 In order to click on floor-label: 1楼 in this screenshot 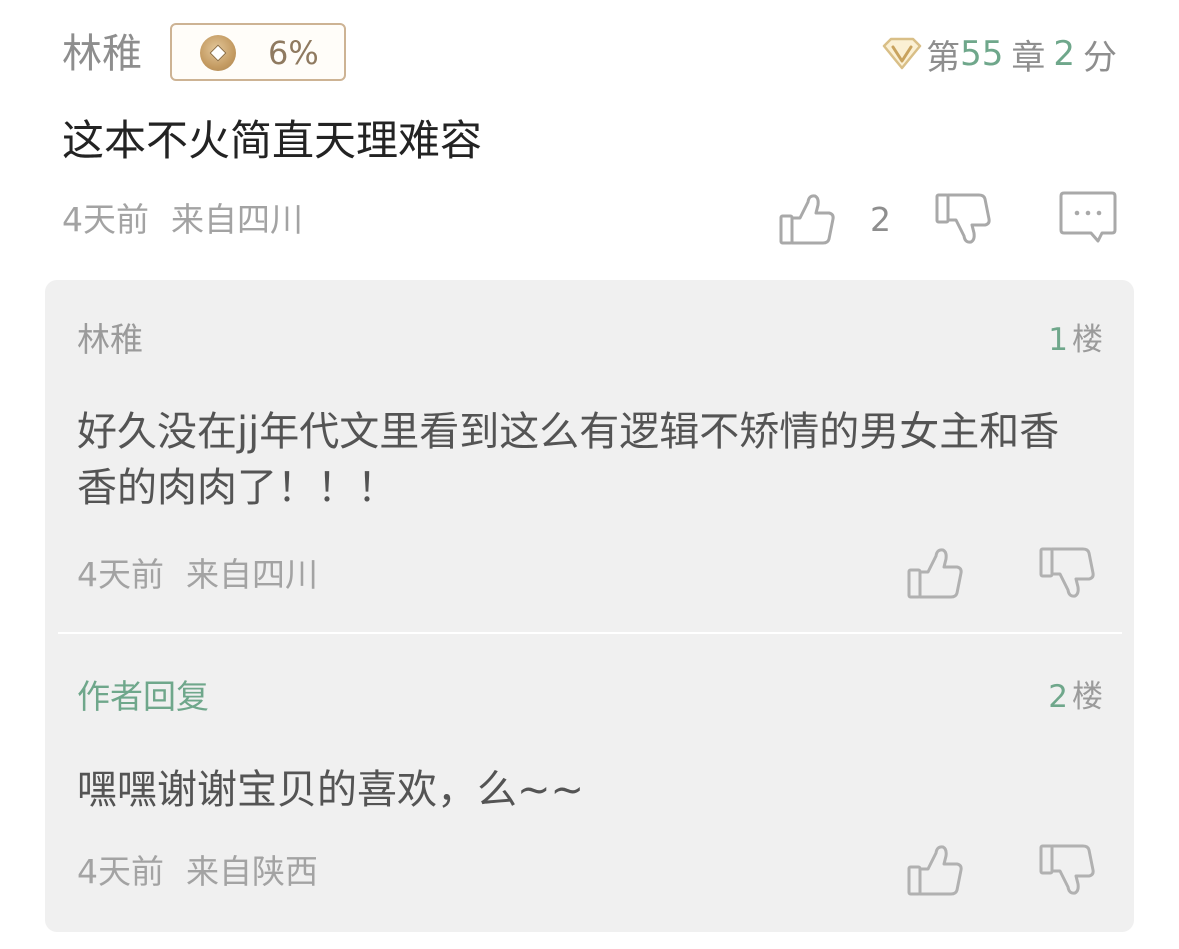, I will do `click(1075, 340)`.